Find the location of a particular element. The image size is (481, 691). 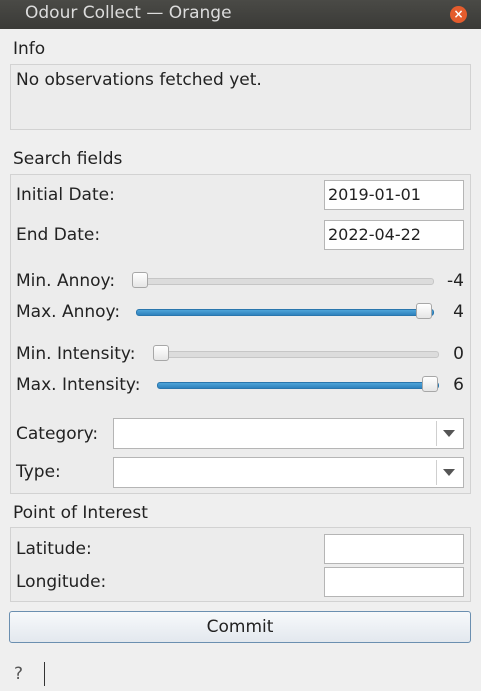

category-select is located at coordinates (288, 433).